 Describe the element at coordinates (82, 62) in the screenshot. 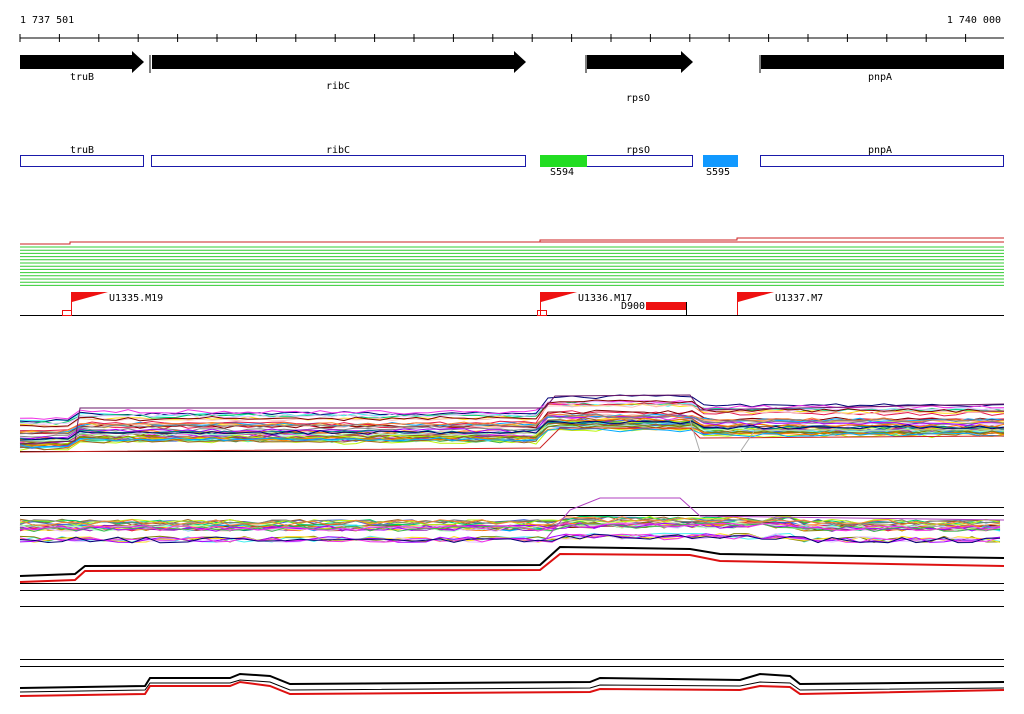

I see `gene-arrow-trub` at that location.